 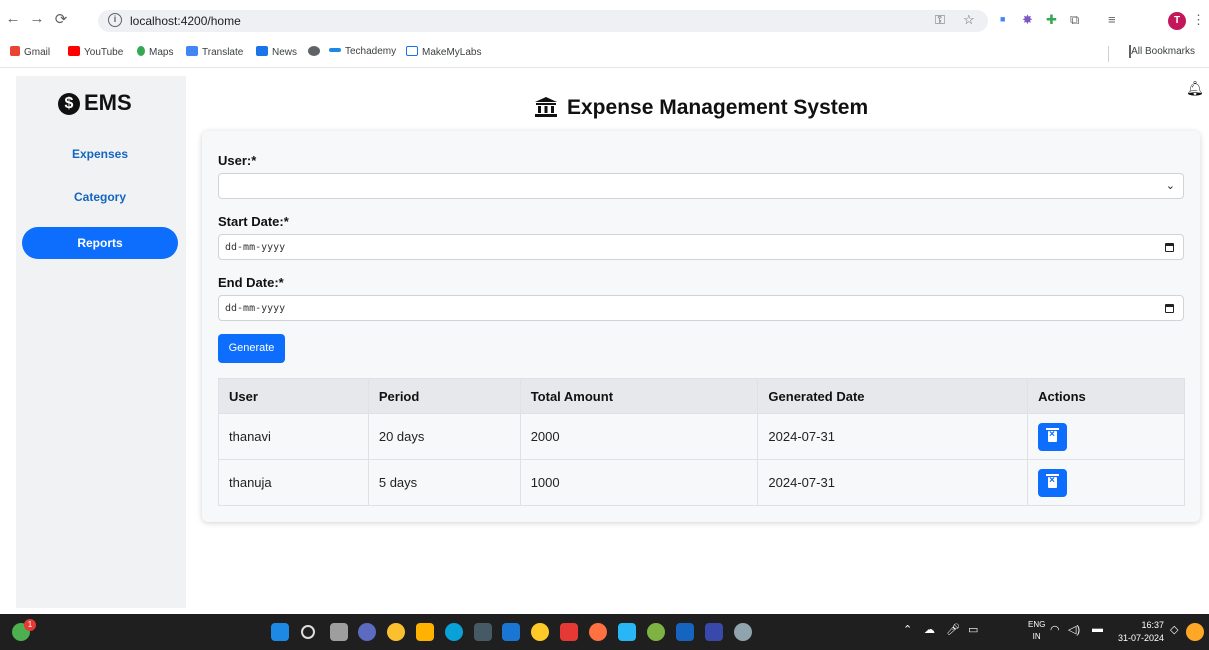 I want to click on bookmark-maps: Maps, so click(x=155, y=52).